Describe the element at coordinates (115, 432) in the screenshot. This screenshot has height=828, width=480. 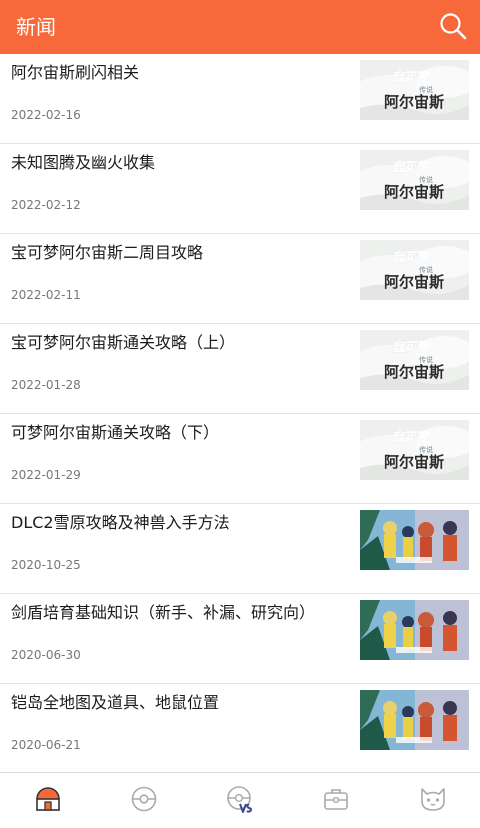
I see `news-title: 可梦阿尔宙斯通关攻略（下）` at that location.